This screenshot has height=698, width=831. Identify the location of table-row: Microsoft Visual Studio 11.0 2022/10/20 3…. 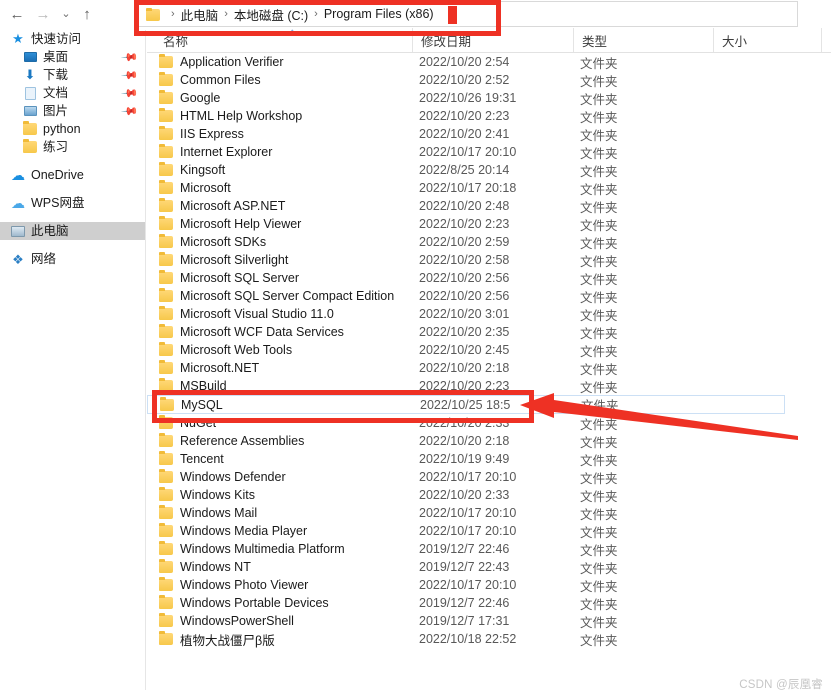
(489, 314).